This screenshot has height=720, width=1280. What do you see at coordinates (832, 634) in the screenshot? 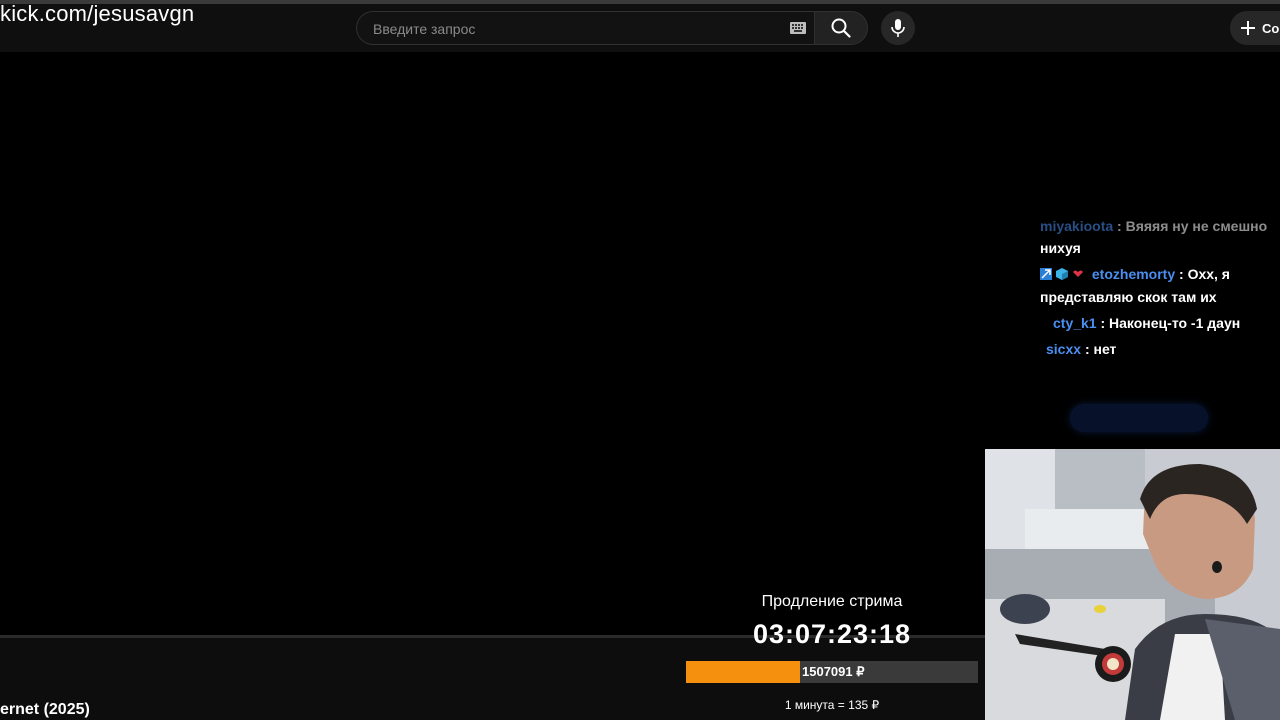
I see `subathon-timer: 03:07:23:18` at bounding box center [832, 634].